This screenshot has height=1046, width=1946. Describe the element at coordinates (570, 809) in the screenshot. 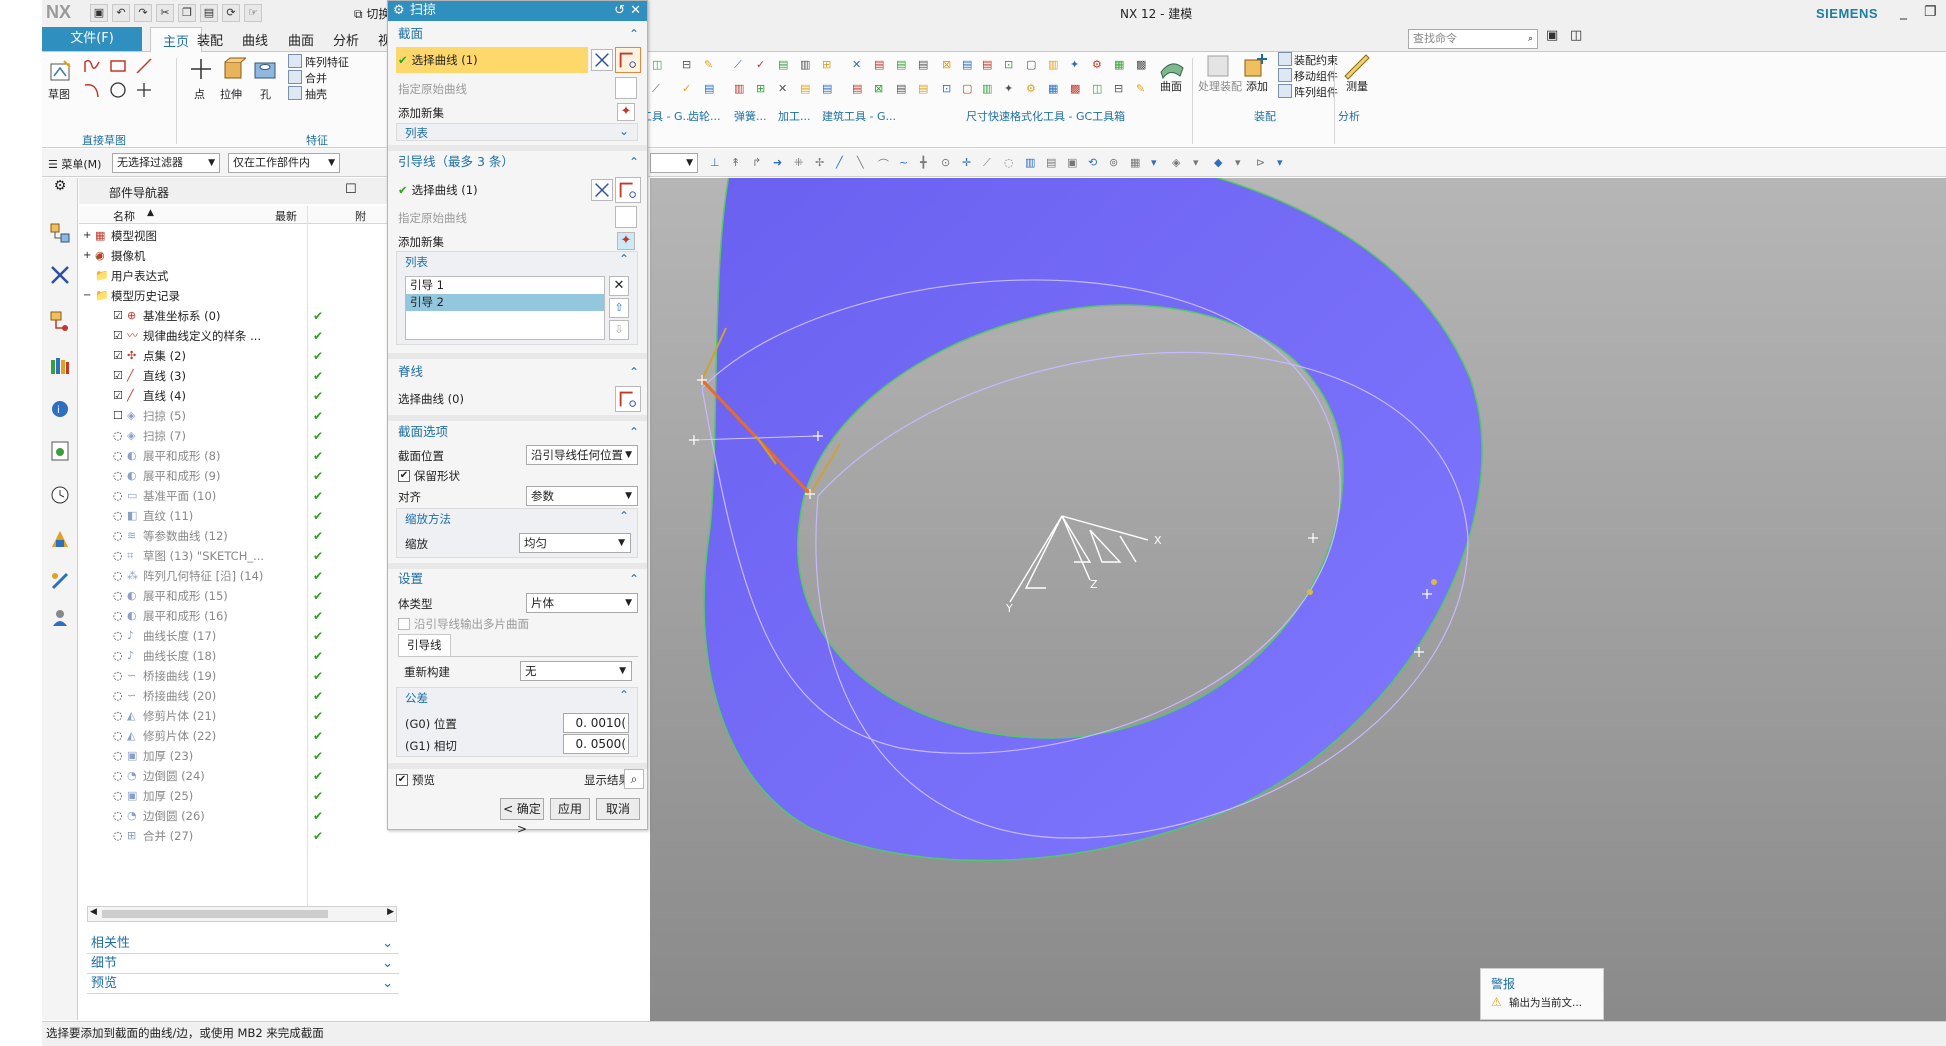

I see `apply-button: 应用` at that location.